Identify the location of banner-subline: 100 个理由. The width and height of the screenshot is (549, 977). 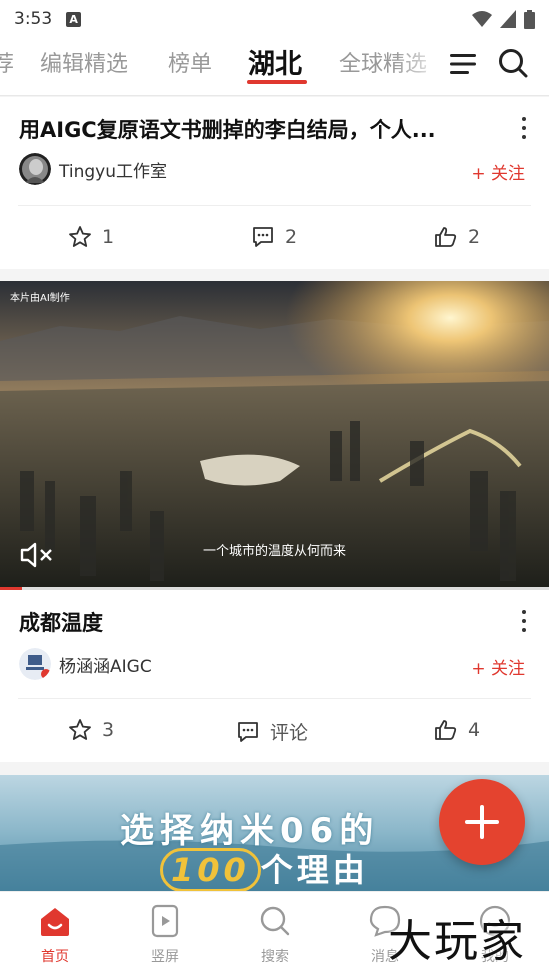
(264, 868).